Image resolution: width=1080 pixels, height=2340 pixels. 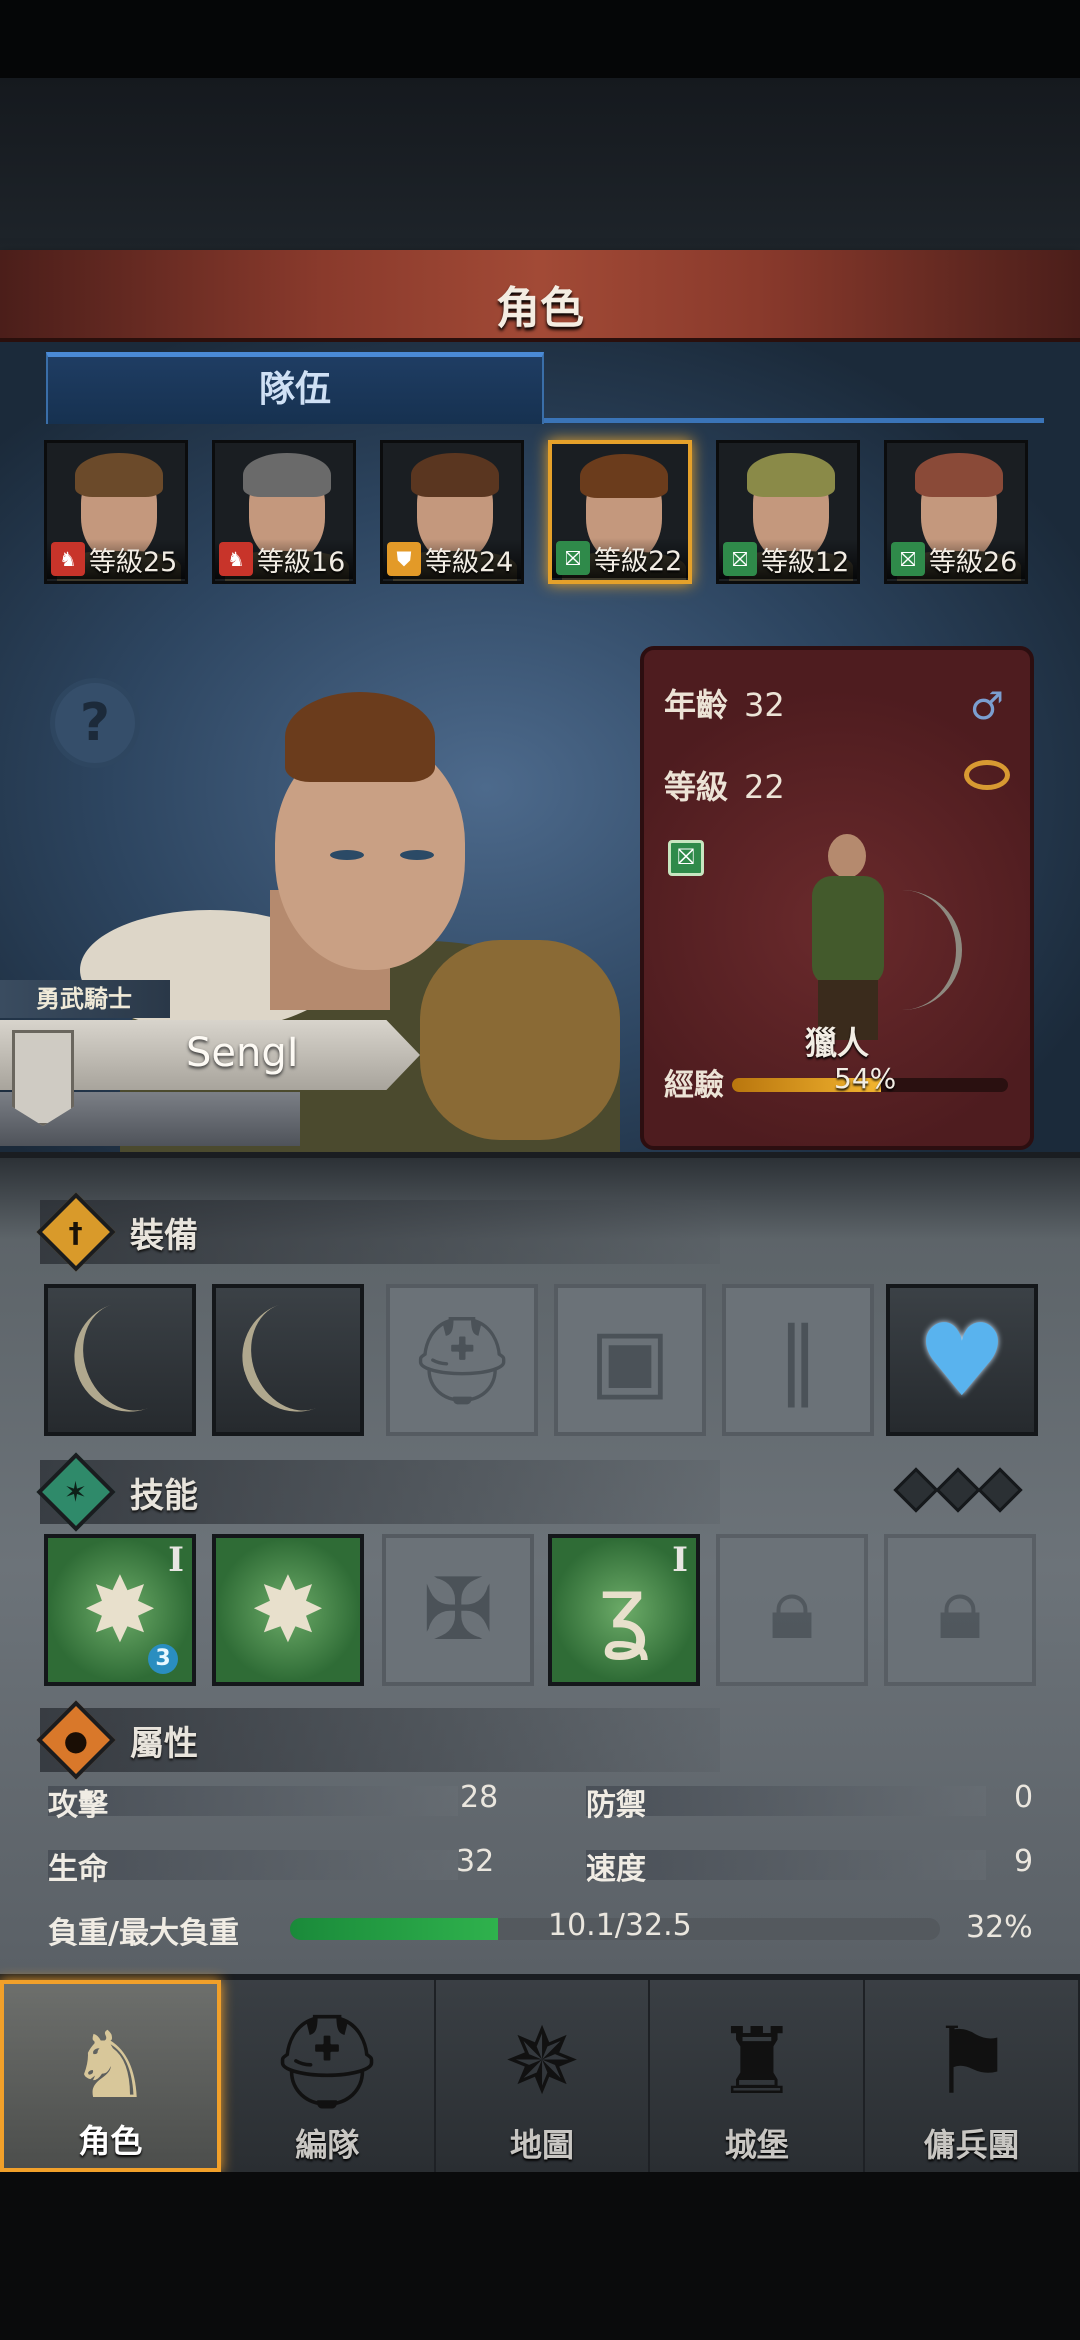 I want to click on equipment-slot-5: ∥, so click(x=798, y=1360).